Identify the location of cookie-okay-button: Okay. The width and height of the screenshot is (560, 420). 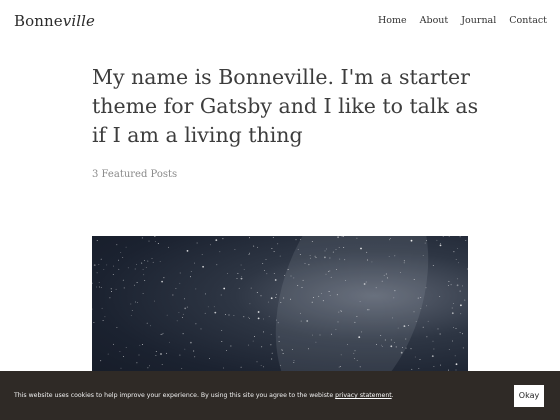
(529, 395).